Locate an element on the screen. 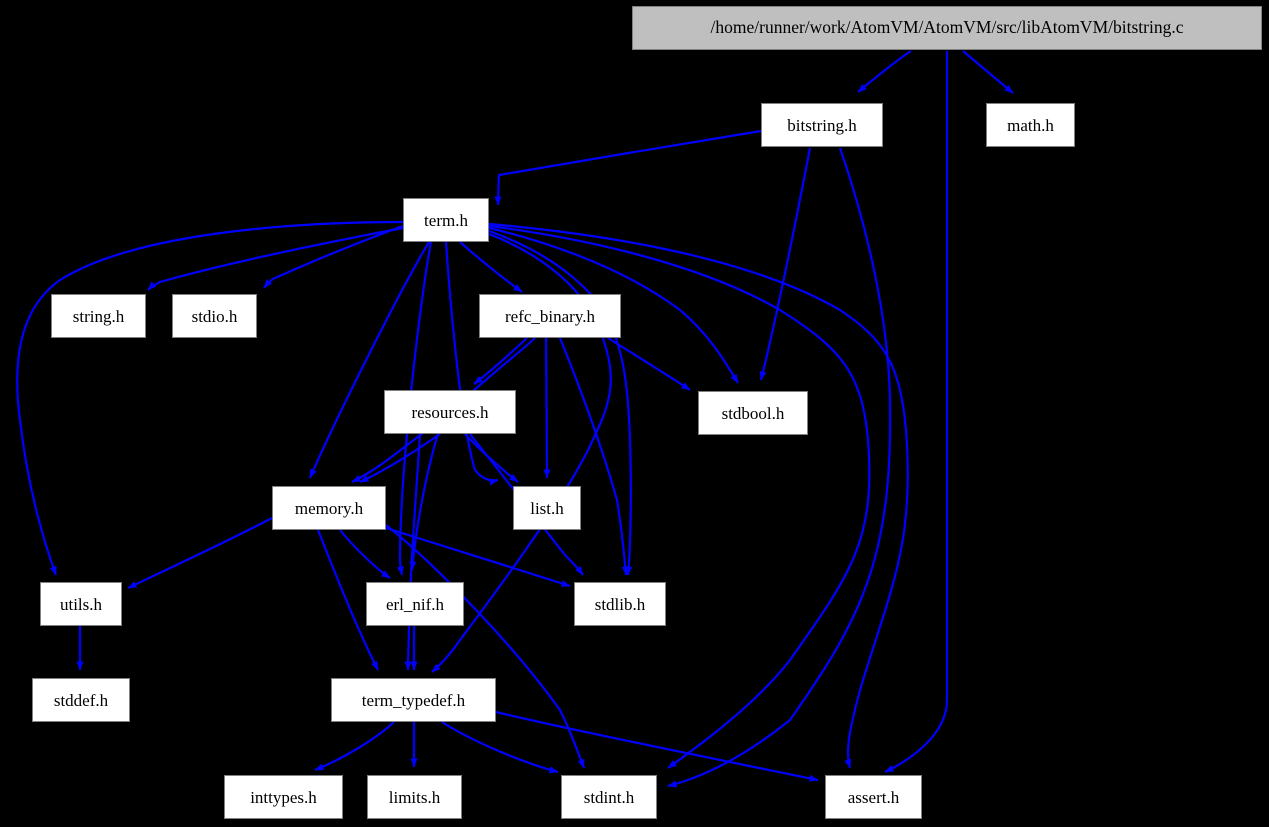 The image size is (1269, 827). node-stdbool_h: stdbool.h is located at coordinates (753, 413).